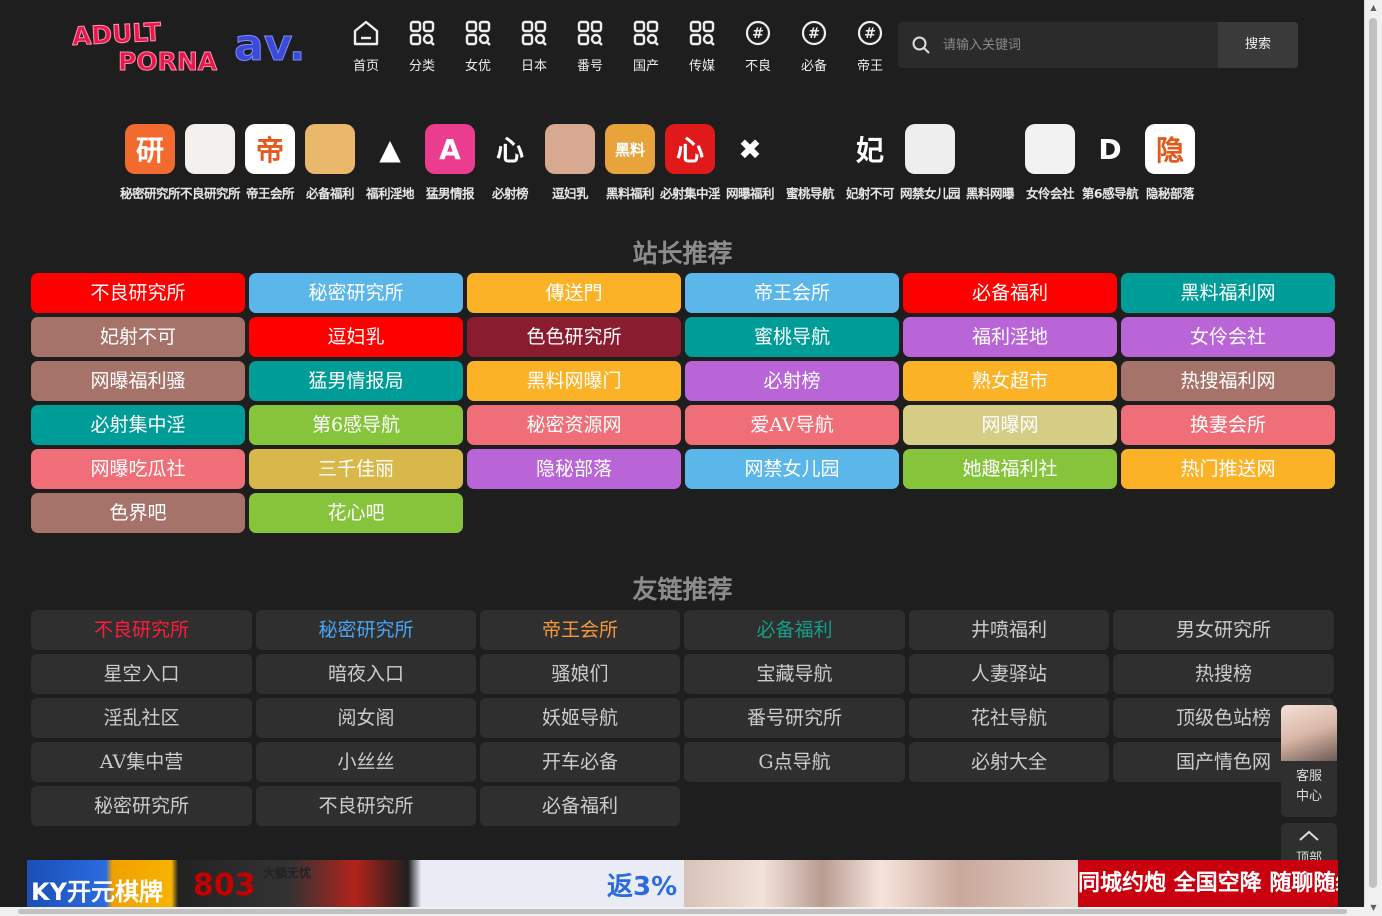  I want to click on station-link: 蜜桃导航, so click(792, 337).